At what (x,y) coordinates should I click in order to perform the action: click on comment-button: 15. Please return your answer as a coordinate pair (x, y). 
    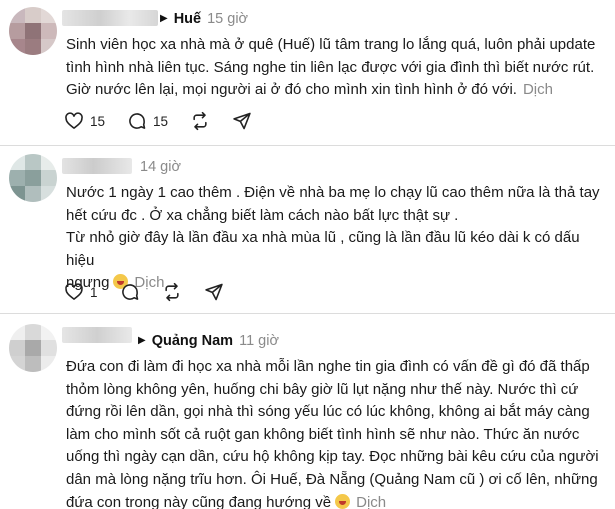
    Looking at the image, I should click on (147, 121).